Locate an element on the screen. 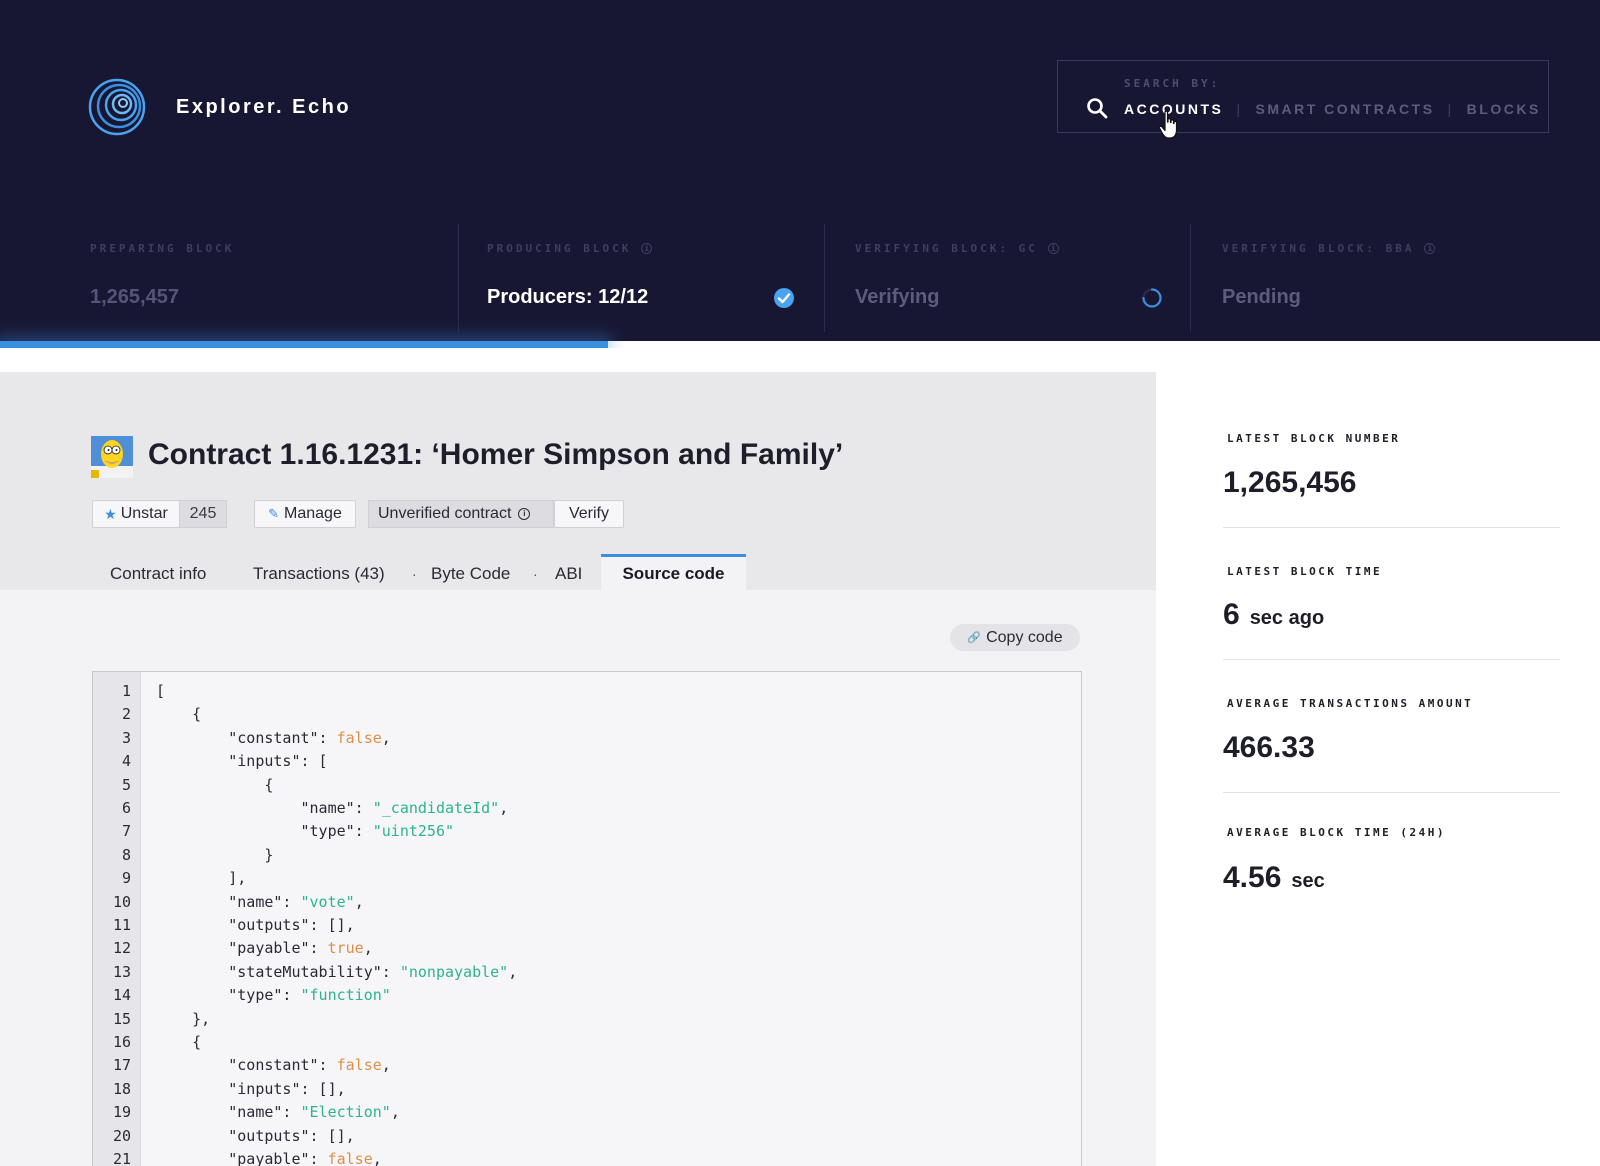 This screenshot has height=1166, width=1600. code-text: "inputs": [], is located at coordinates (251, 1088).